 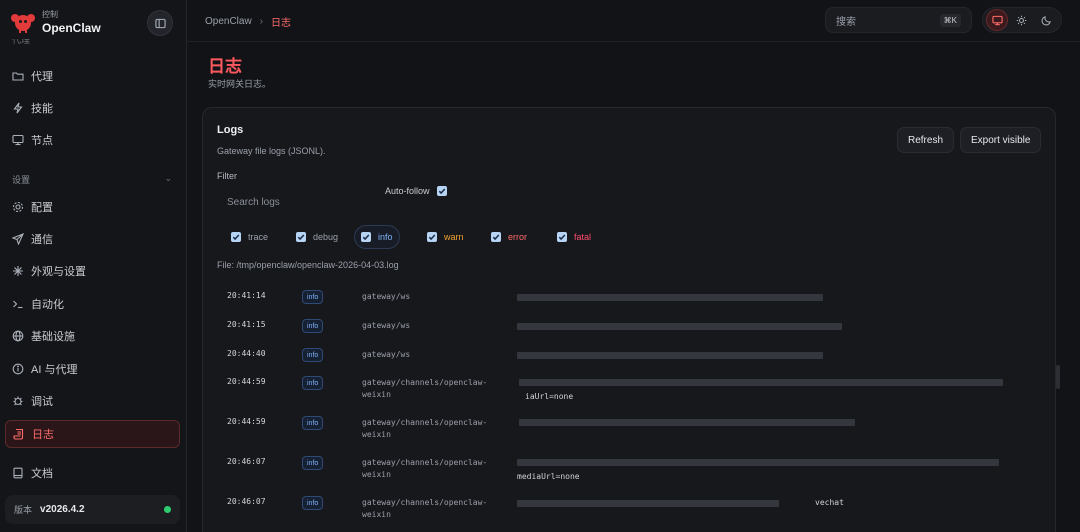 What do you see at coordinates (21, 180) in the screenshot?
I see `section-label: 设置` at bounding box center [21, 180].